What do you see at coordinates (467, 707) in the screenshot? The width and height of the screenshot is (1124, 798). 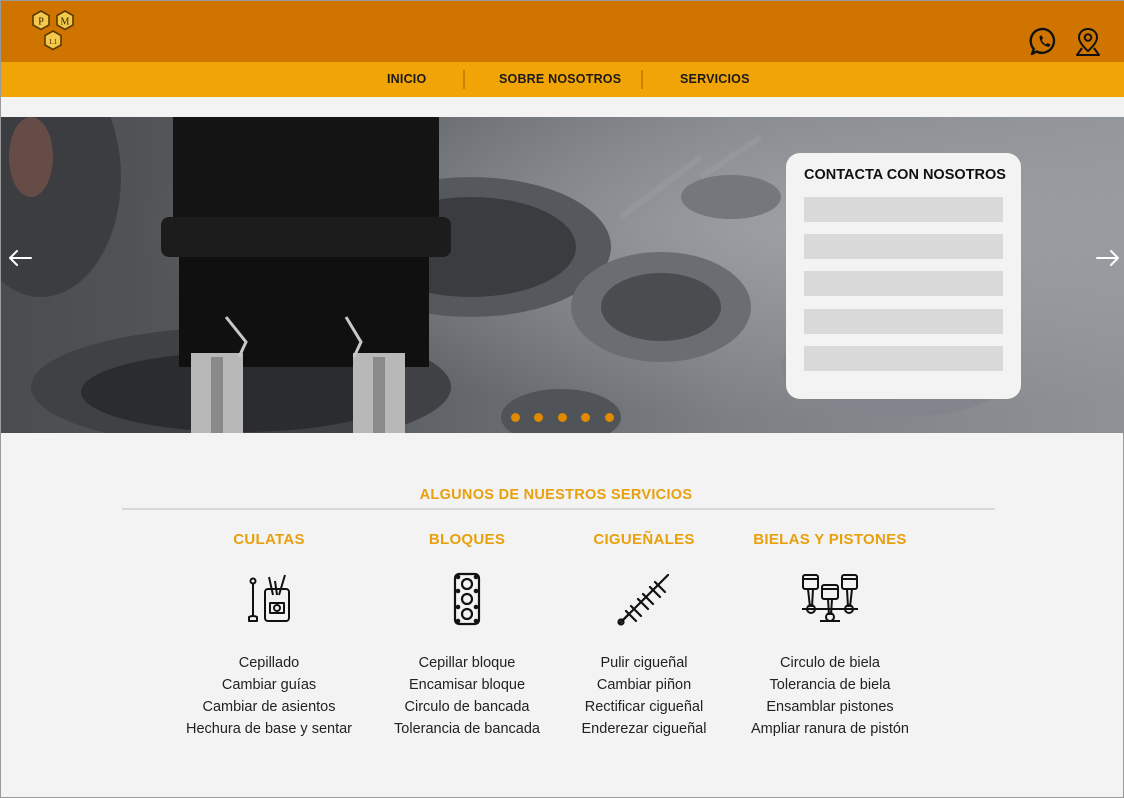 I see `list-item: Circulo de bancada` at bounding box center [467, 707].